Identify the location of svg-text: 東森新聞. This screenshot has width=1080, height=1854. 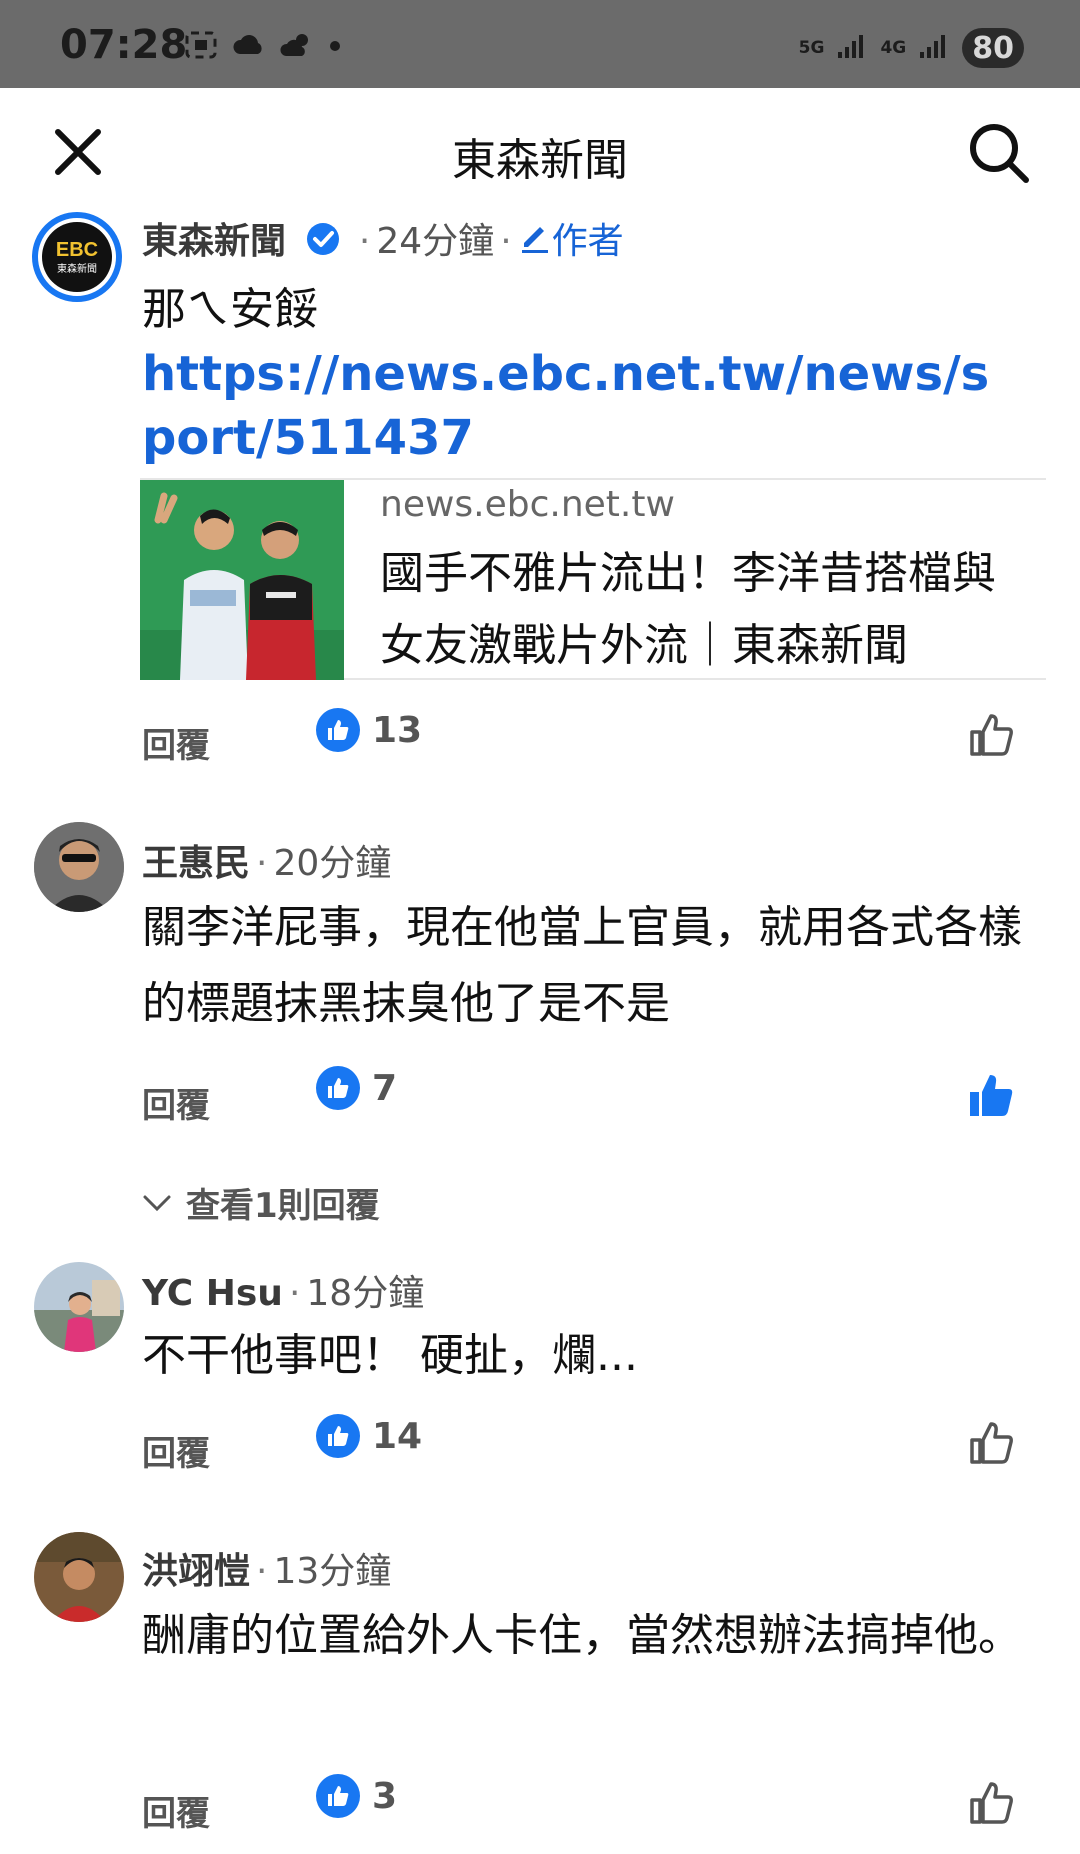
(77, 268).